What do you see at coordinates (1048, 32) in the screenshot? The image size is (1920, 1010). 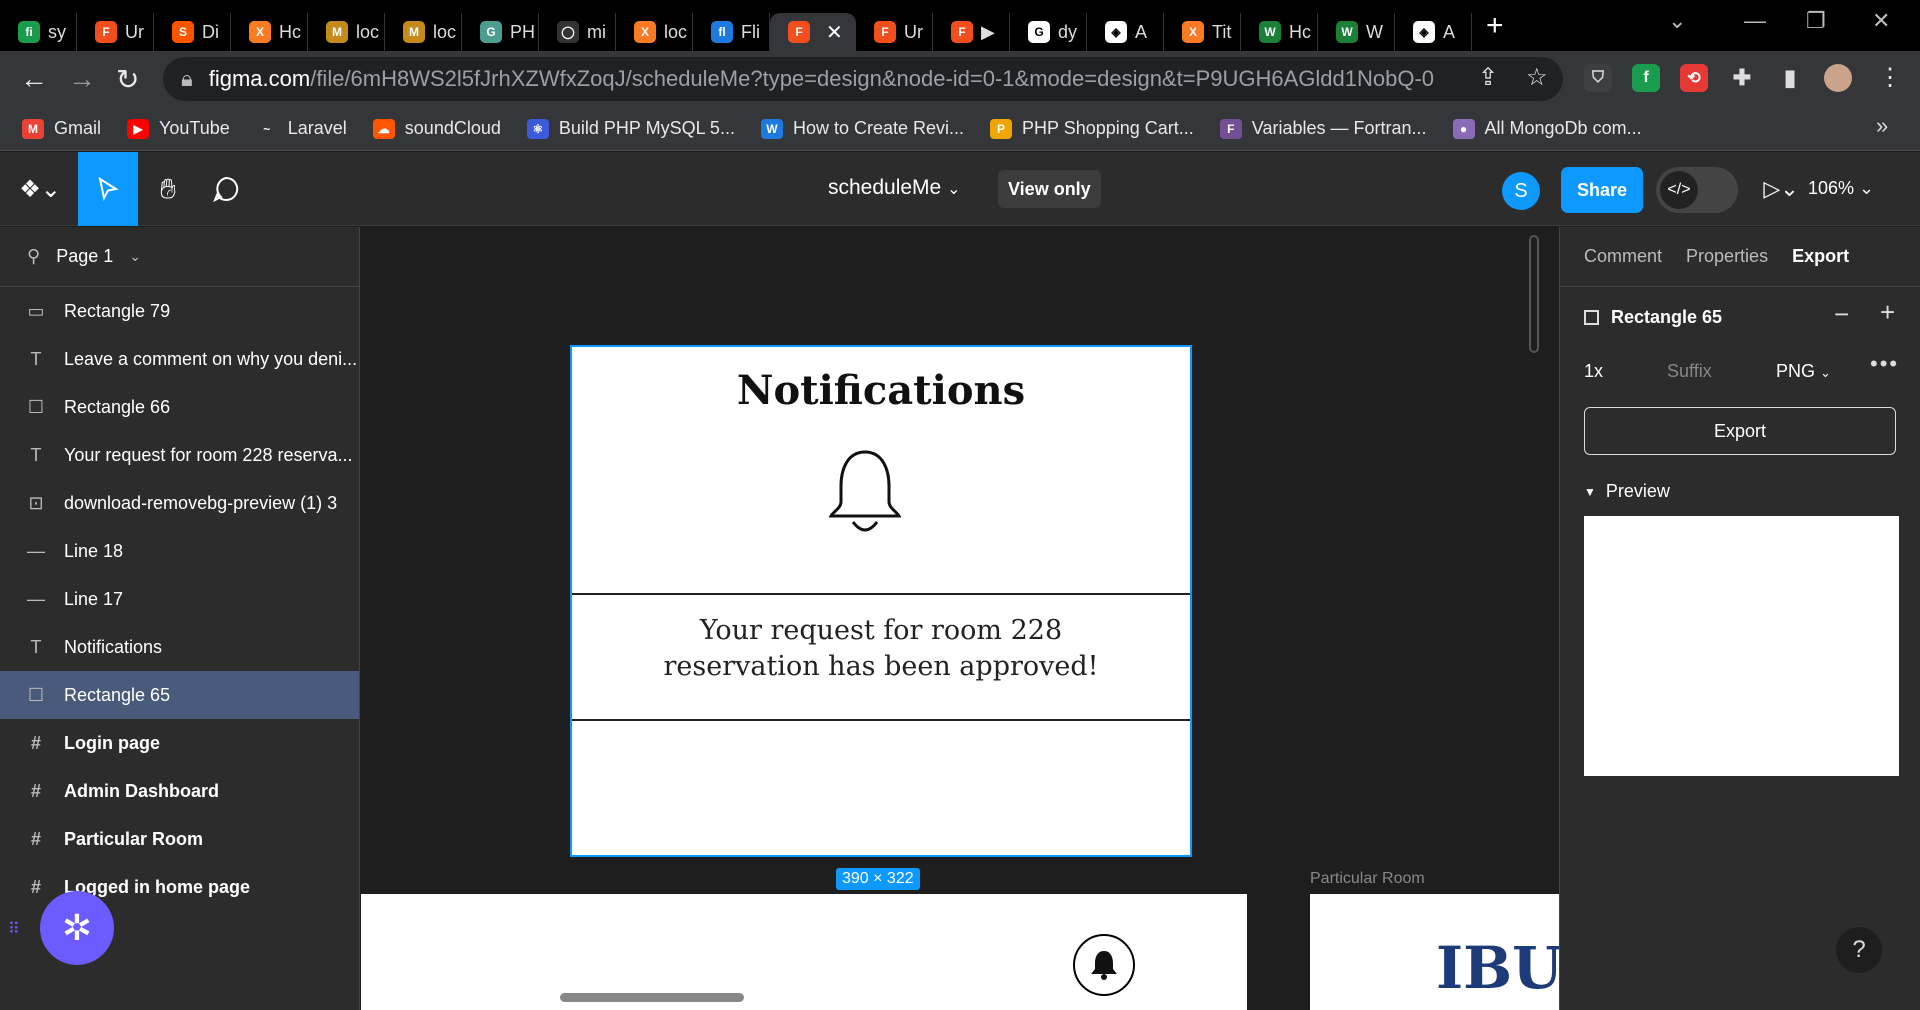 I see `browser-tab: Gdy` at bounding box center [1048, 32].